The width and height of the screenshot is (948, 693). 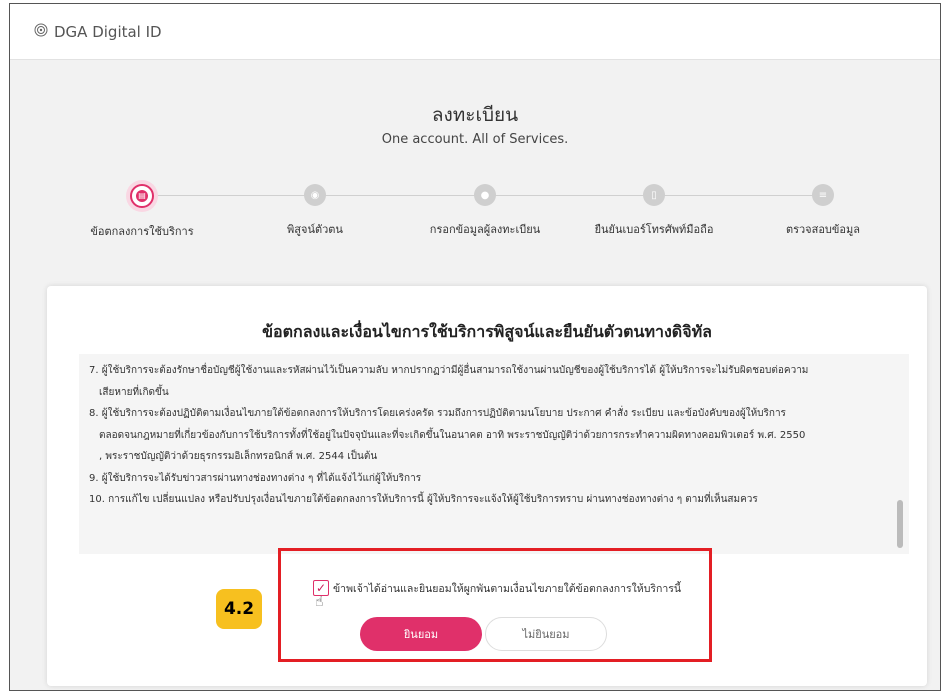 I want to click on decline-button: ไม่ยินยอม, so click(x=546, y=634).